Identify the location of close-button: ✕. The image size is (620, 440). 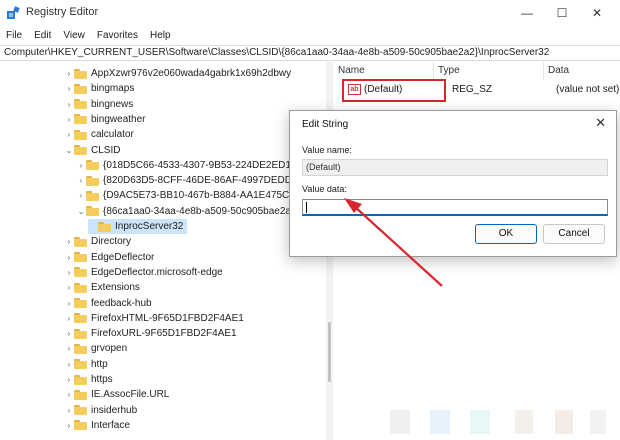
(597, 13).